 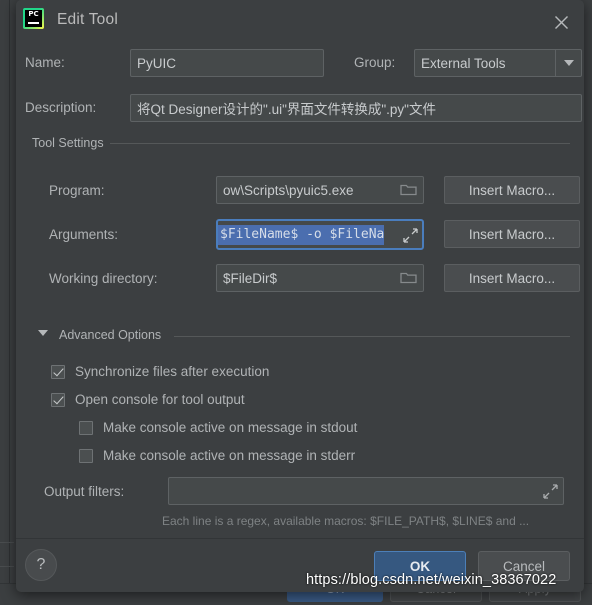 I want to click on help-icon: ?, so click(x=41, y=564).